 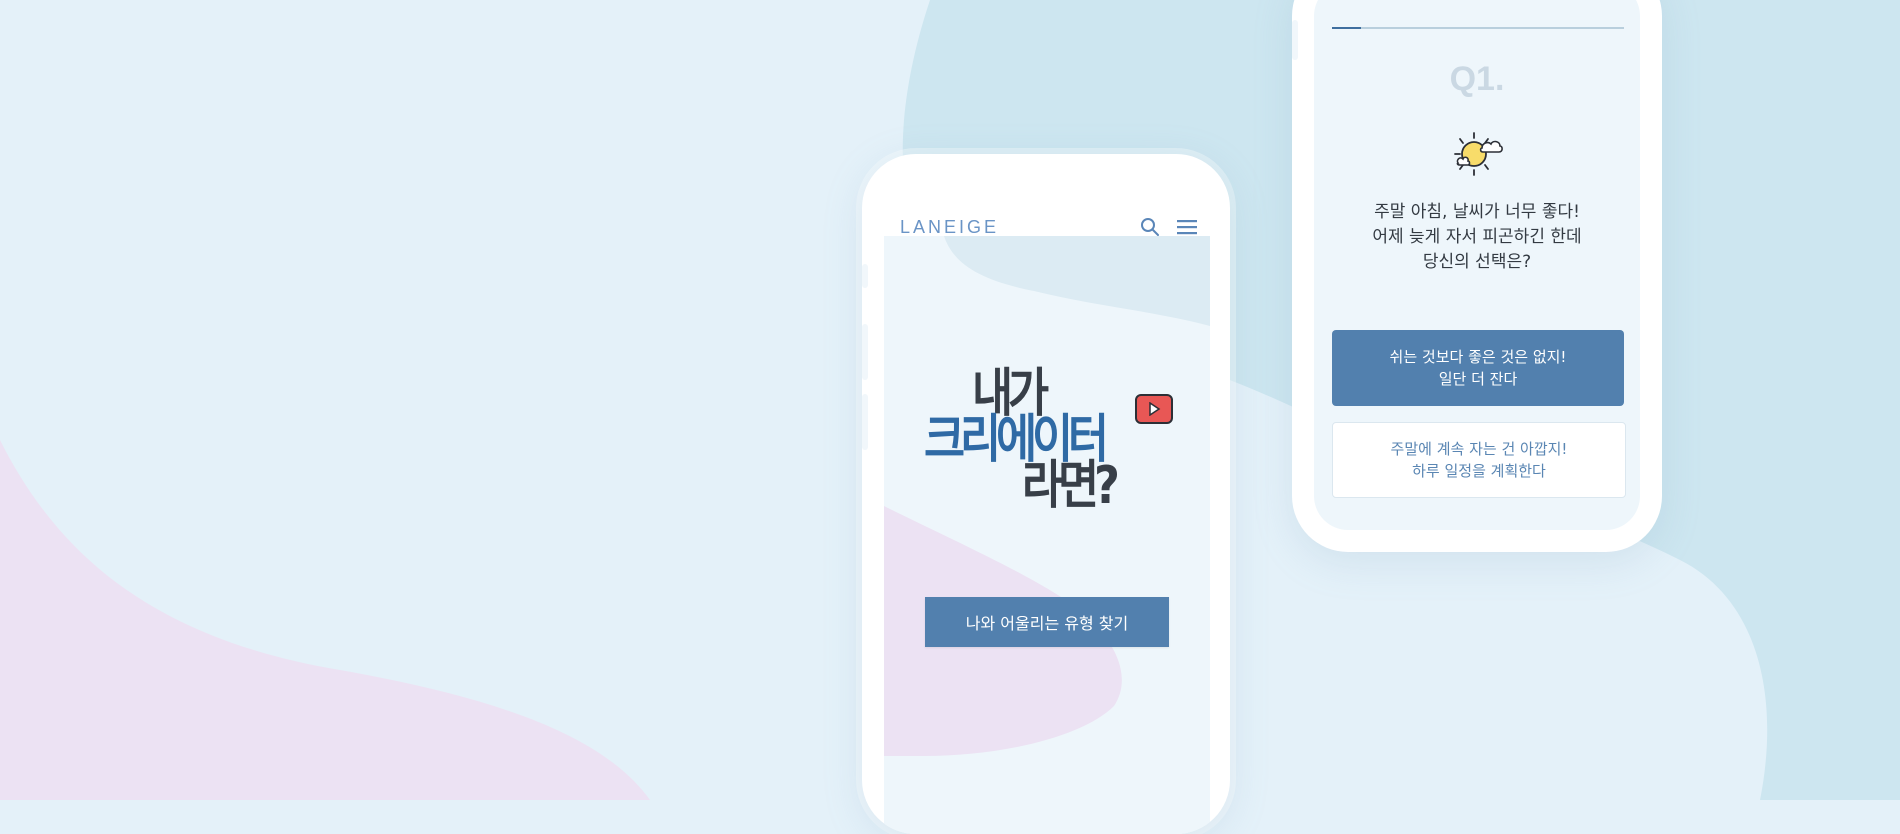 What do you see at coordinates (1154, 409) in the screenshot?
I see `play-icon` at bounding box center [1154, 409].